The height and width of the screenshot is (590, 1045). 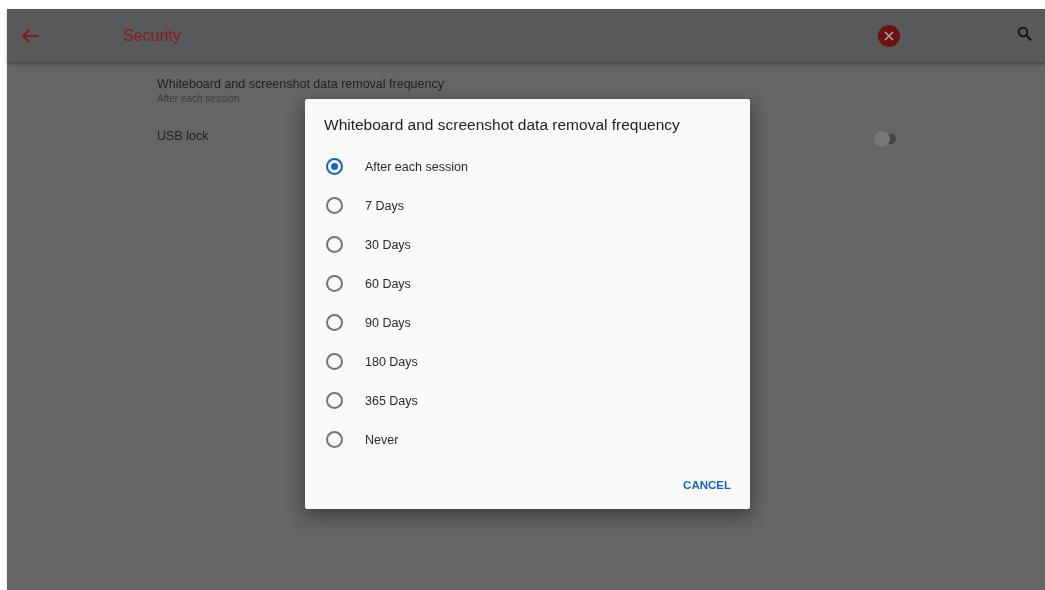 I want to click on close-button, so click(x=889, y=35).